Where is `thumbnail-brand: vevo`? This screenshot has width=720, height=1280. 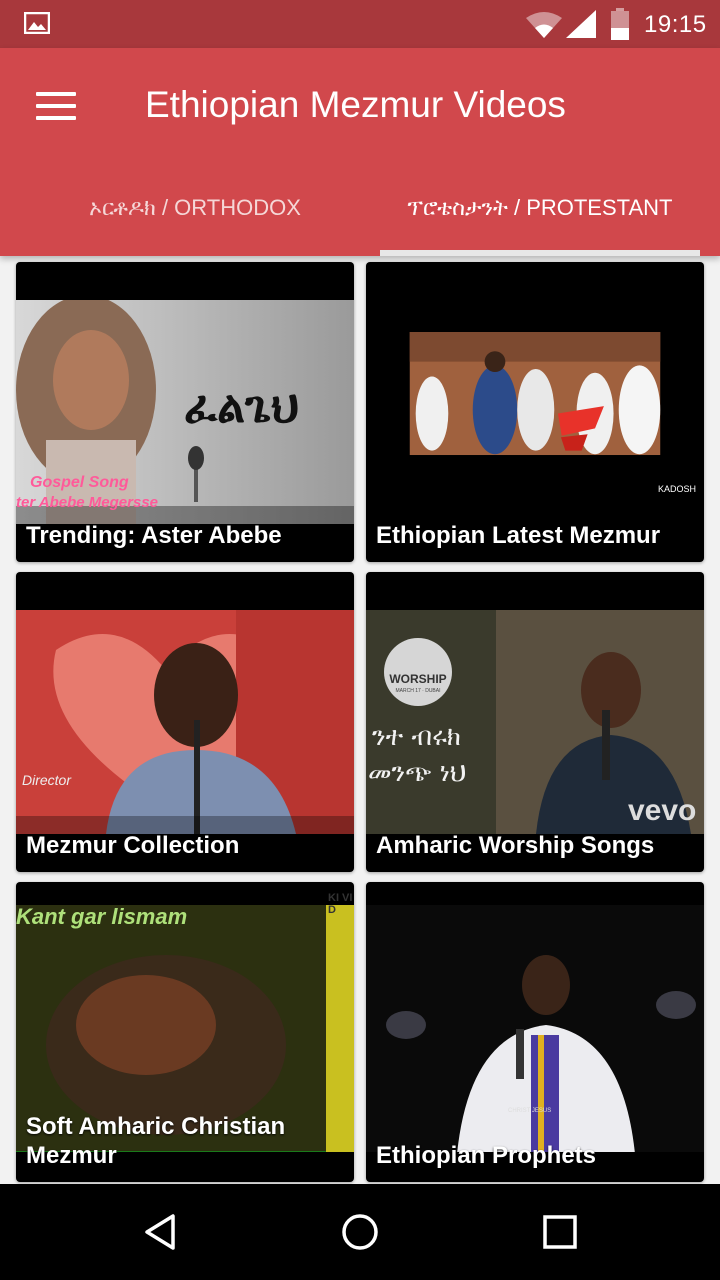
thumbnail-brand: vevo is located at coordinates (662, 810).